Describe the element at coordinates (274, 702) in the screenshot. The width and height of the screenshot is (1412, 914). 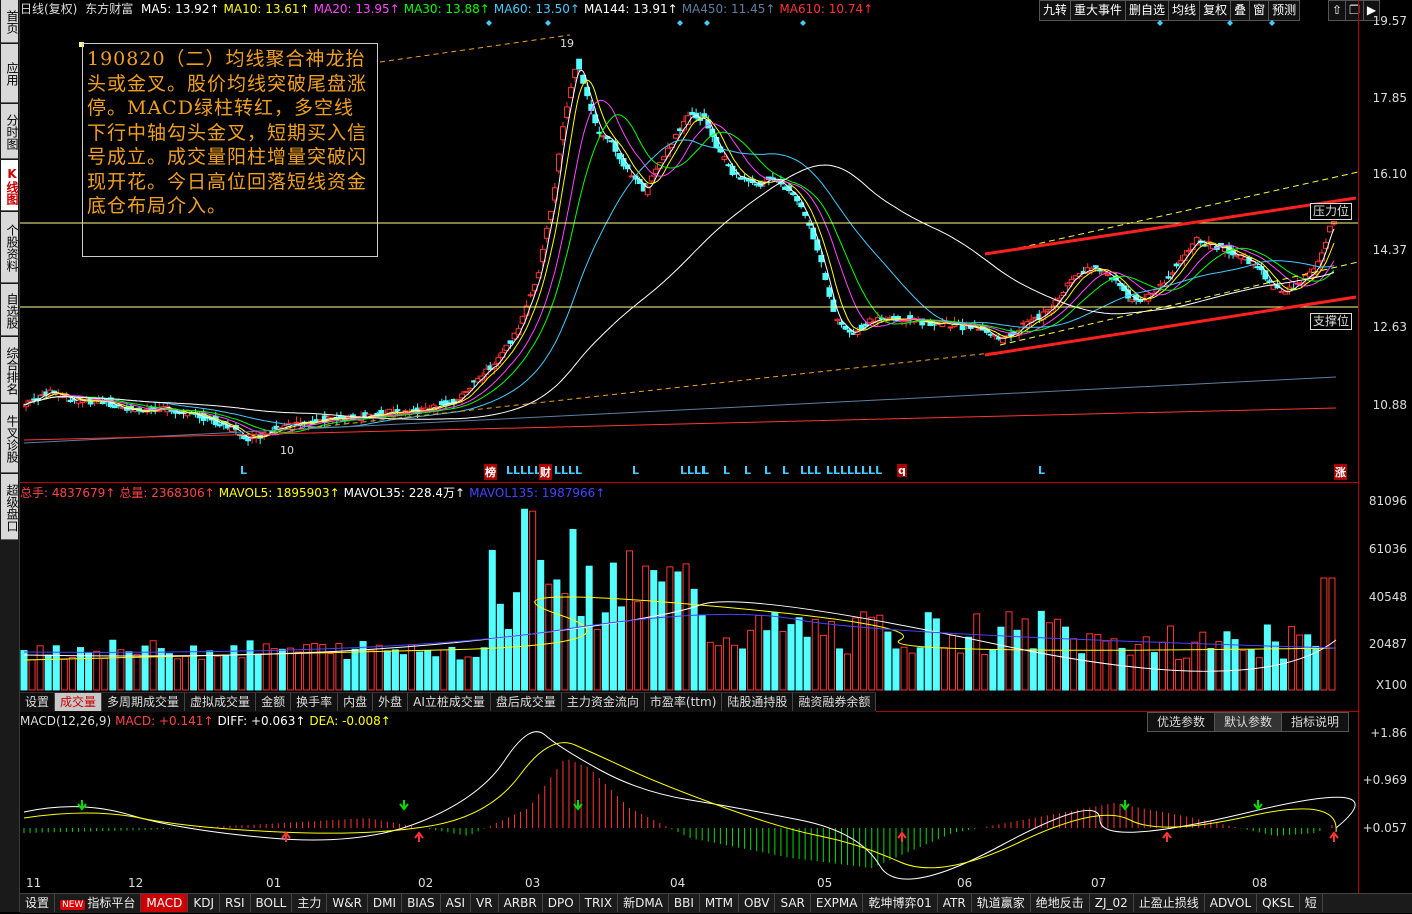
I see `volume-tab: 金额` at that location.